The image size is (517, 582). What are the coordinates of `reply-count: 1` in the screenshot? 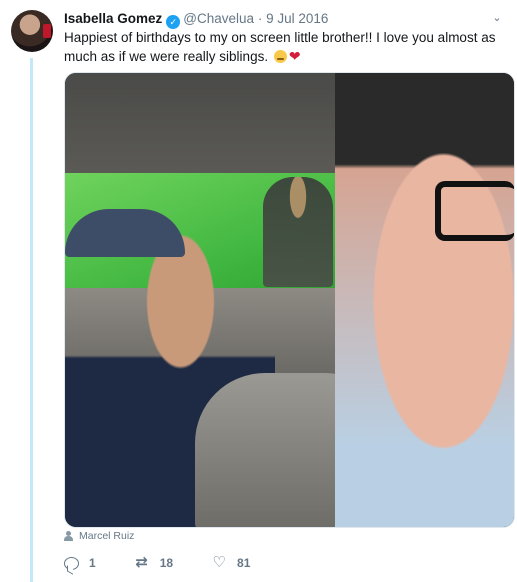 It's located at (92, 563).